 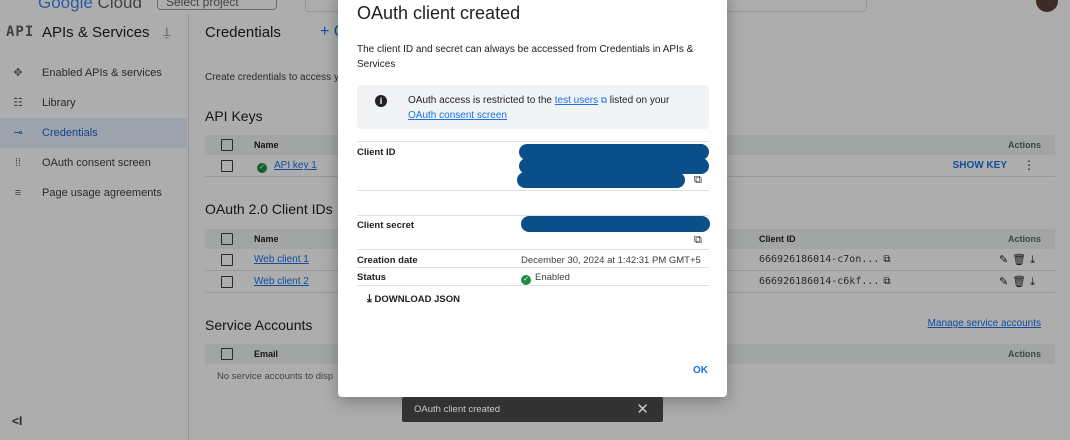 What do you see at coordinates (439, 13) in the screenshot?
I see `dialog-title: OAuth client created` at bounding box center [439, 13].